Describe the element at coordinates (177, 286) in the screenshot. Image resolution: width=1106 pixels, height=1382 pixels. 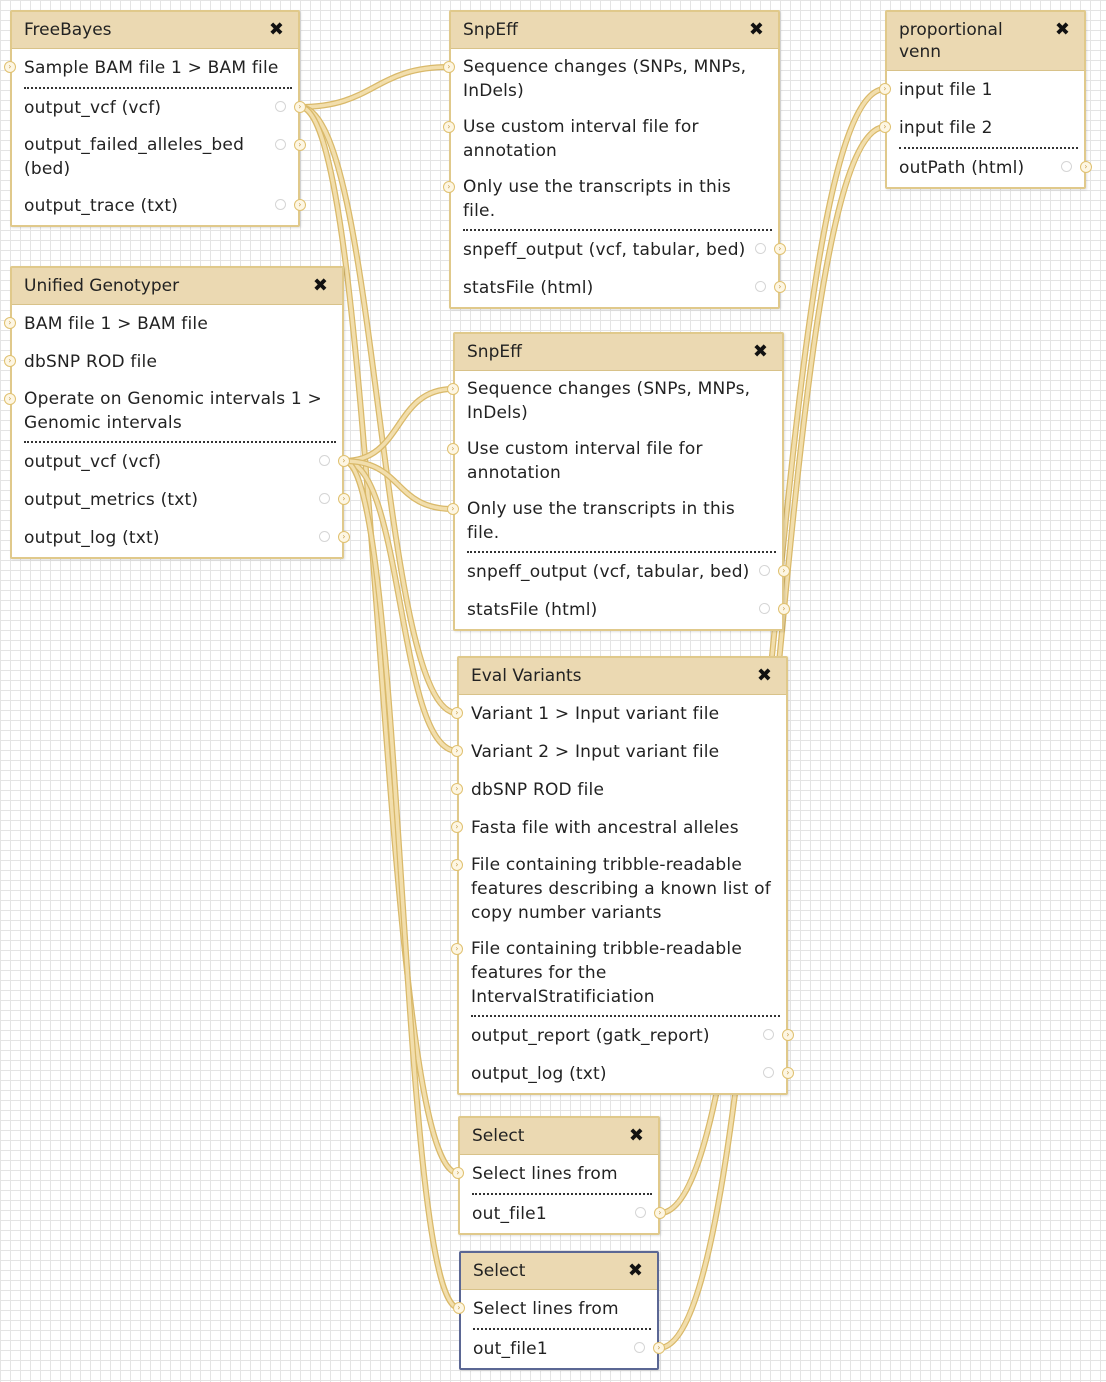
I see `node-title: Unified Genotyper ✖` at that location.